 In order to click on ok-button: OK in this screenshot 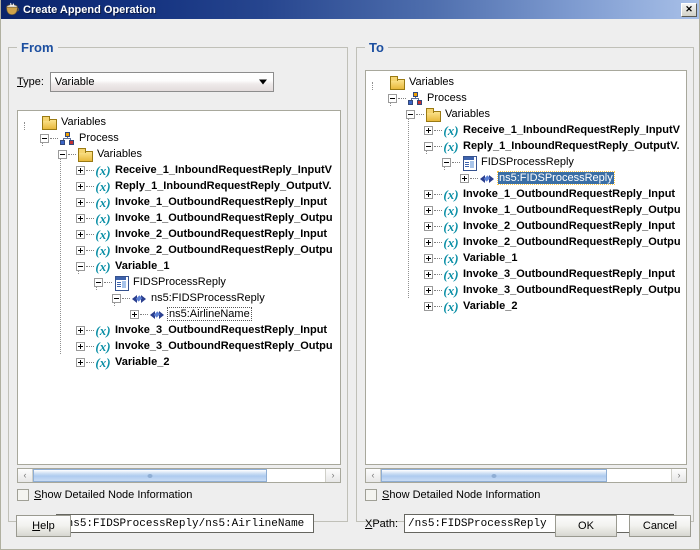, I will do `click(586, 526)`.